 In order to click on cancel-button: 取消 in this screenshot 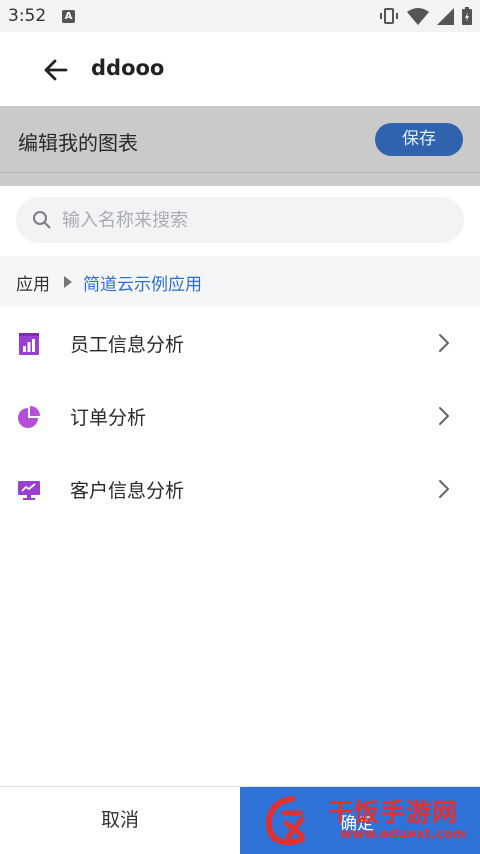, I will do `click(120, 820)`.